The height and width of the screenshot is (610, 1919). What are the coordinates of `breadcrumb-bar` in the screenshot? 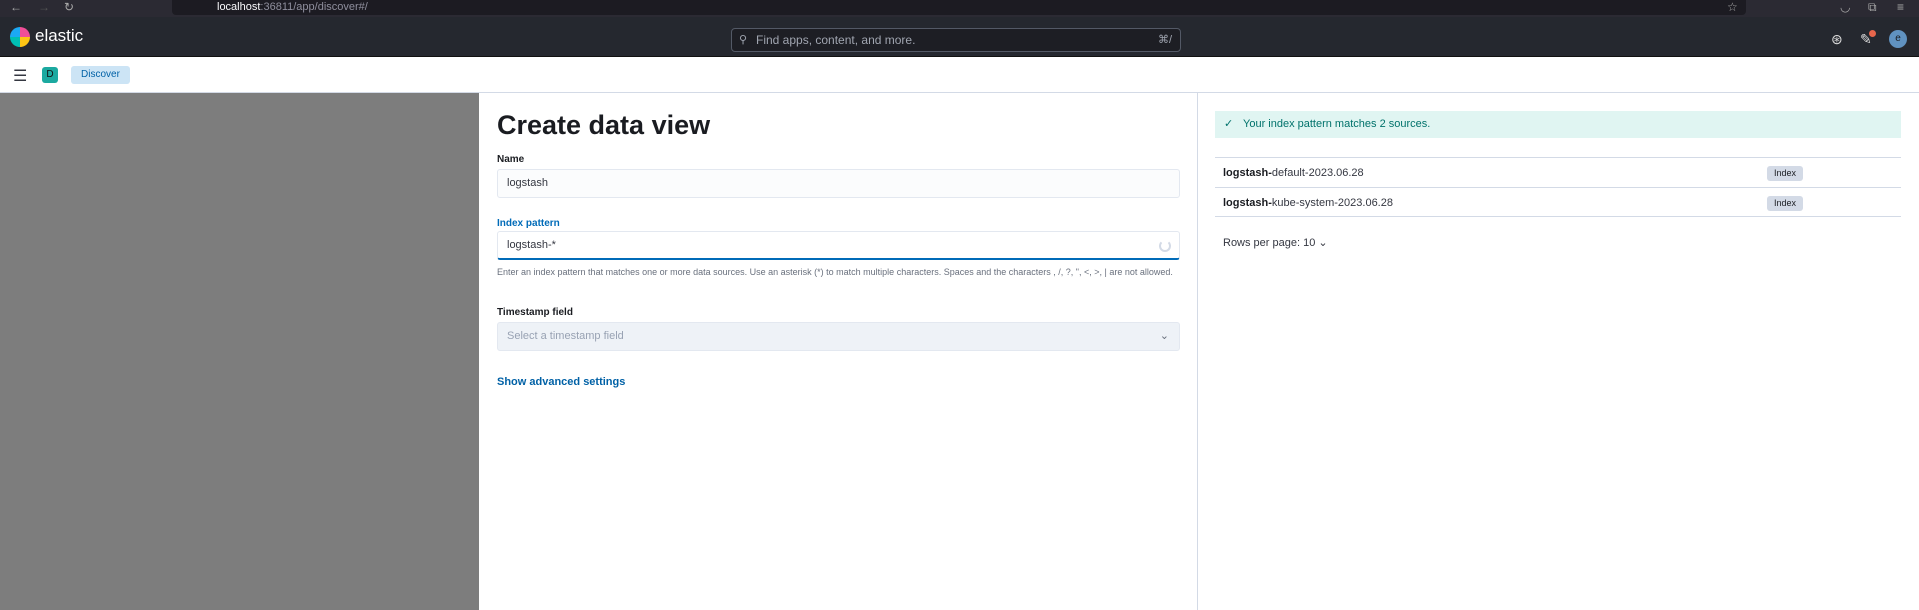 It's located at (959, 75).